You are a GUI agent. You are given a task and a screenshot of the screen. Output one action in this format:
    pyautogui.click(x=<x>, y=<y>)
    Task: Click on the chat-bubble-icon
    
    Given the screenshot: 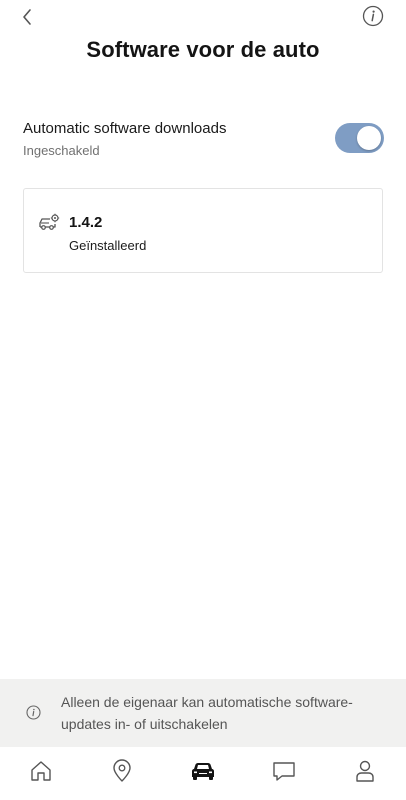 What is the action you would take?
    pyautogui.click(x=284, y=771)
    